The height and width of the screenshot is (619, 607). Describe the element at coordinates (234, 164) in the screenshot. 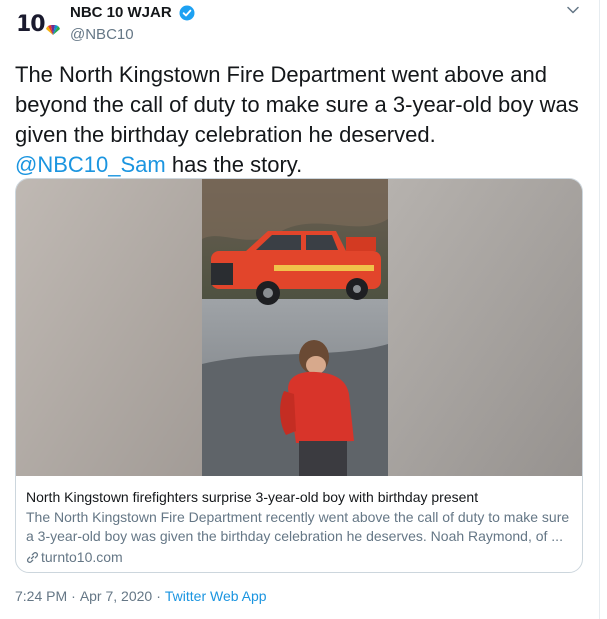

I see `tweet-text-tail: has the story.` at that location.